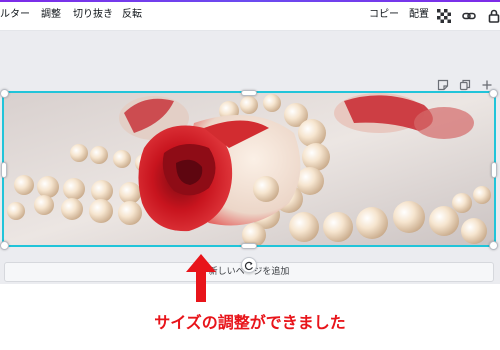 This screenshot has height=350, width=500. What do you see at coordinates (4, 170) in the screenshot?
I see `resize-handle-left` at bounding box center [4, 170].